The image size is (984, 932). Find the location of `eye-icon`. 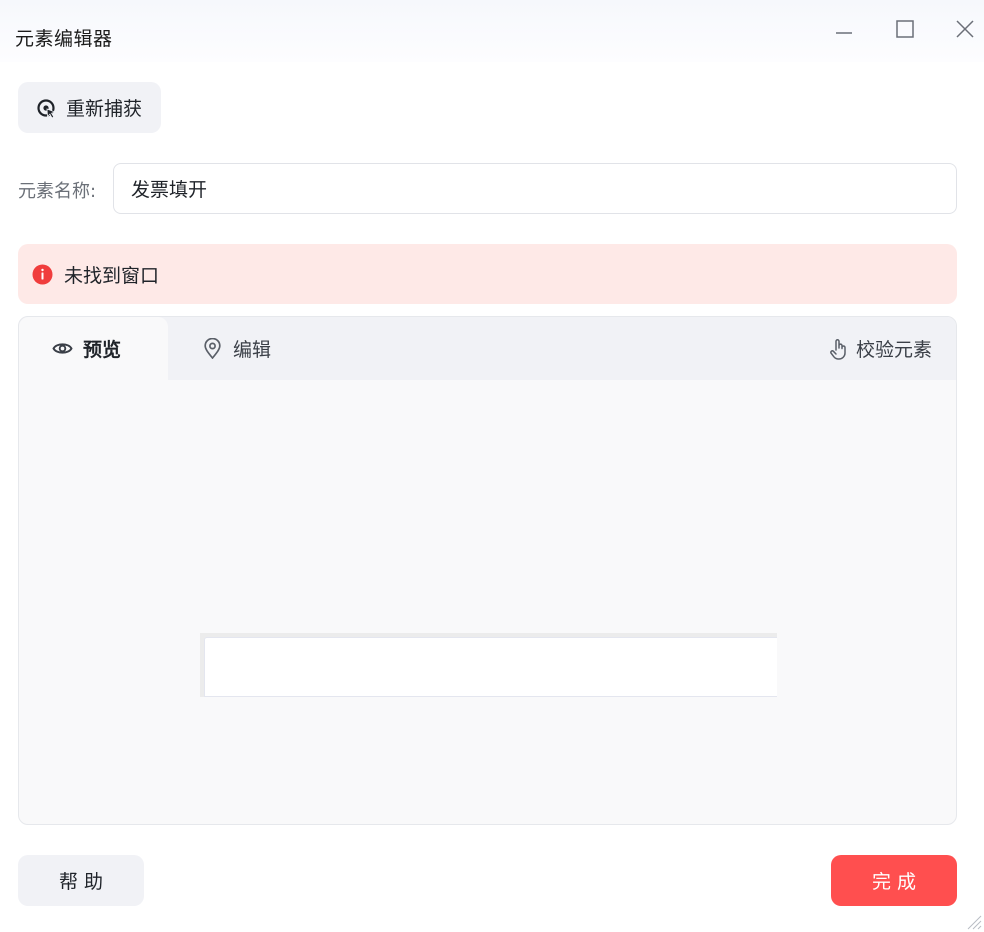

eye-icon is located at coordinates (62, 348).